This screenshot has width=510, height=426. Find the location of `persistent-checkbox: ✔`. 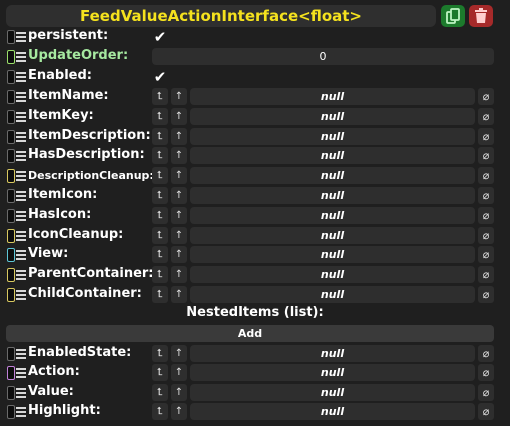

persistent-checkbox: ✔ is located at coordinates (160, 37).